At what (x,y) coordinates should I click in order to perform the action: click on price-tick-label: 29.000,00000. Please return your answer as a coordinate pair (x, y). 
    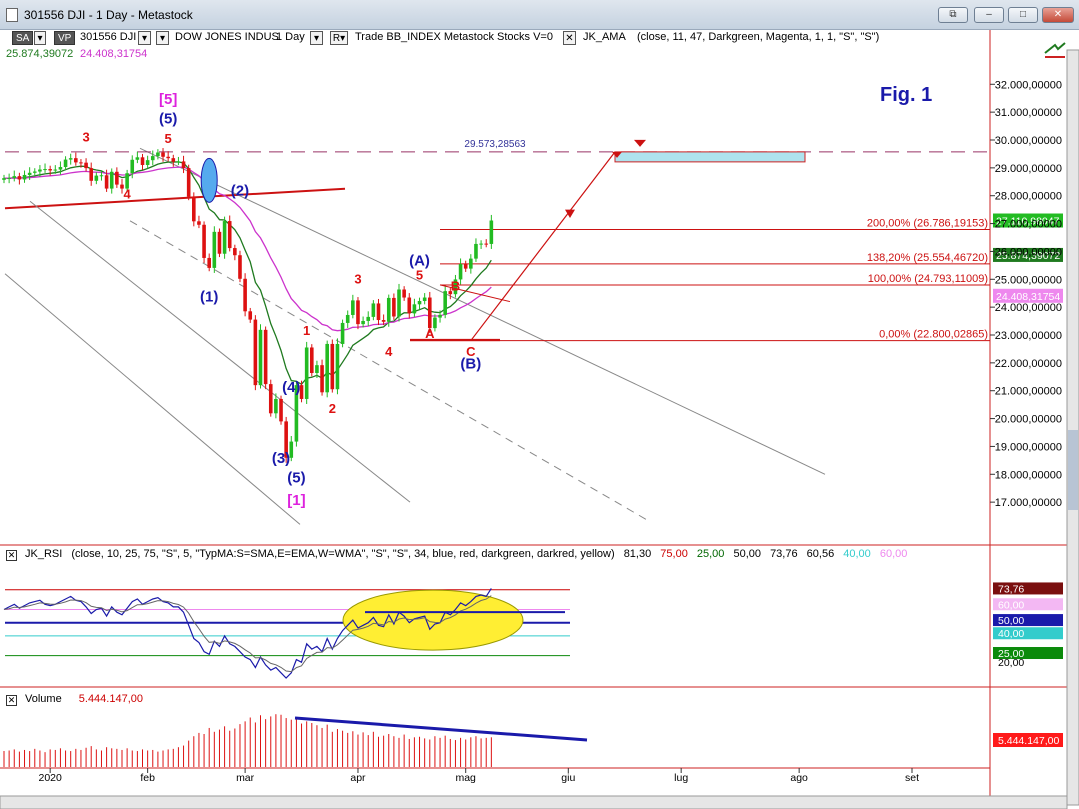
    Looking at the image, I should click on (1028, 169).